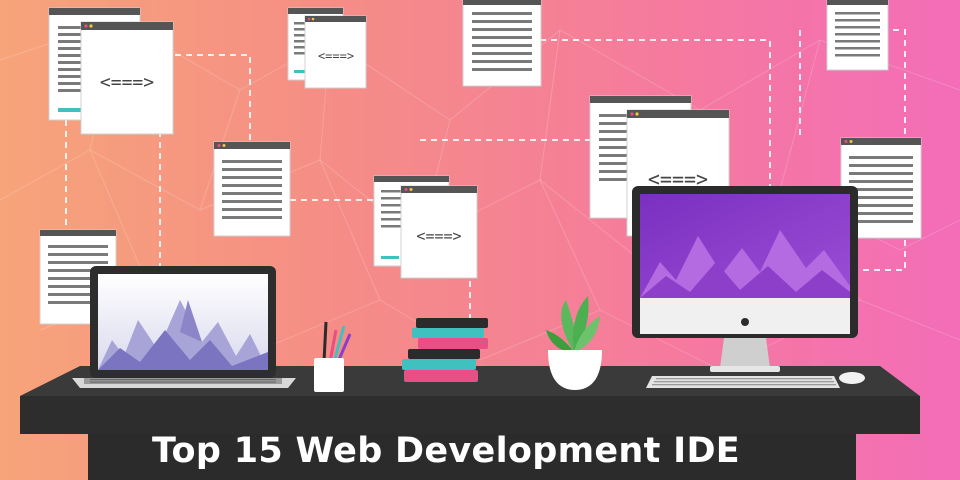 The height and width of the screenshot is (480, 960). Describe the element at coordinates (445, 350) in the screenshot. I see `book-stack` at that location.